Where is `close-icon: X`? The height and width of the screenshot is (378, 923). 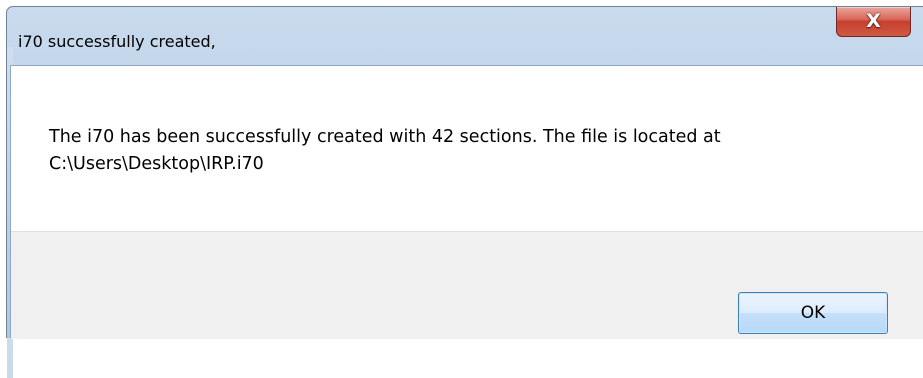 close-icon: X is located at coordinates (873, 21).